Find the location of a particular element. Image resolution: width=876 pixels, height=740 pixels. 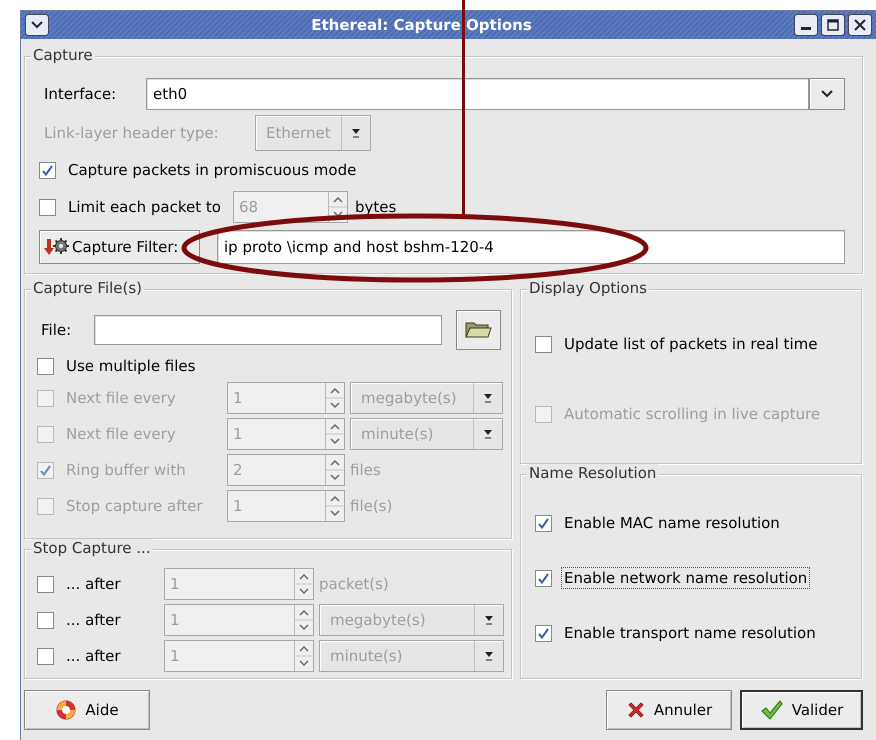

folder-icon is located at coordinates (478, 330).